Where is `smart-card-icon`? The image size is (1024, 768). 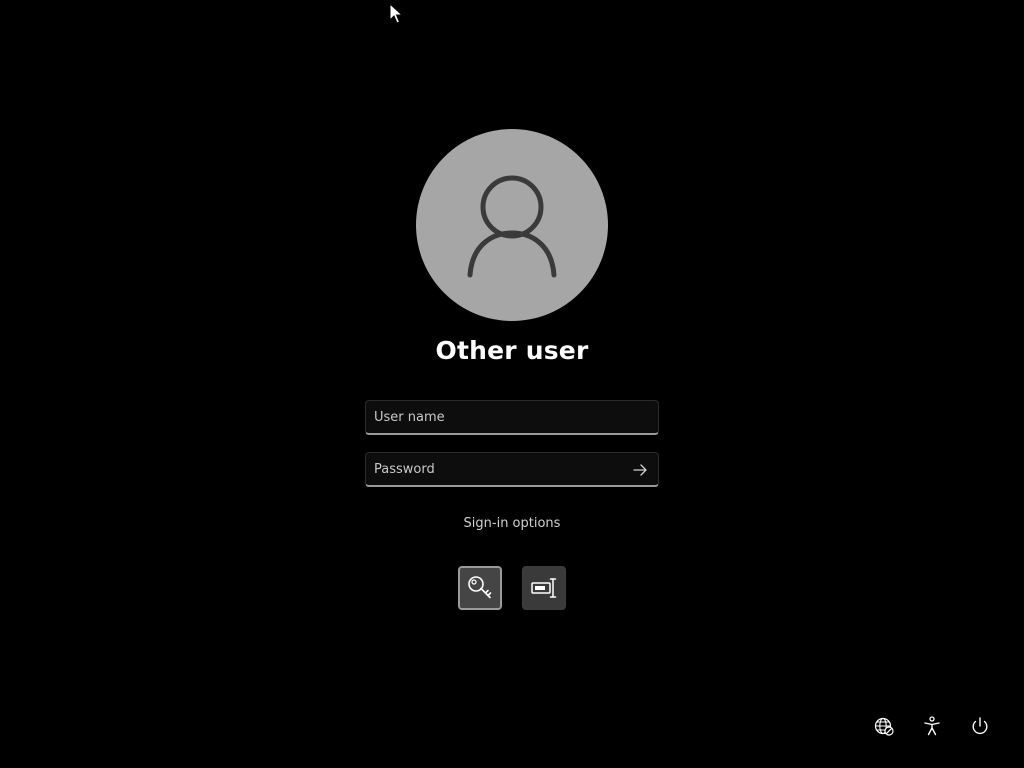
smart-card-icon is located at coordinates (544, 588).